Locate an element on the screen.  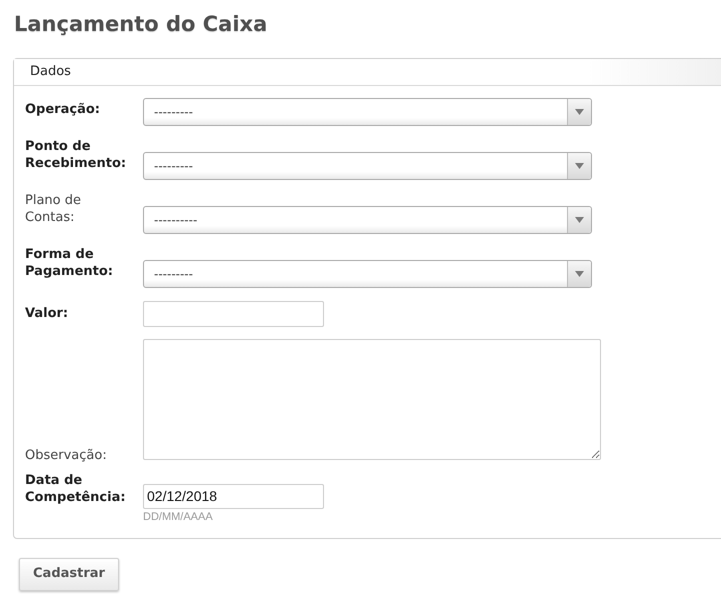
field-label: Plano de Contas: is located at coordinates (53, 209).